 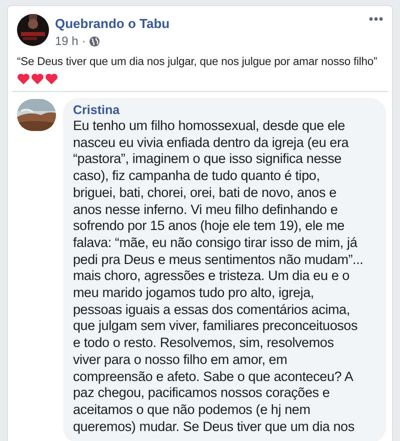 What do you see at coordinates (112, 24) in the screenshot?
I see `page-name-link: Quebrando o Tabu` at bounding box center [112, 24].